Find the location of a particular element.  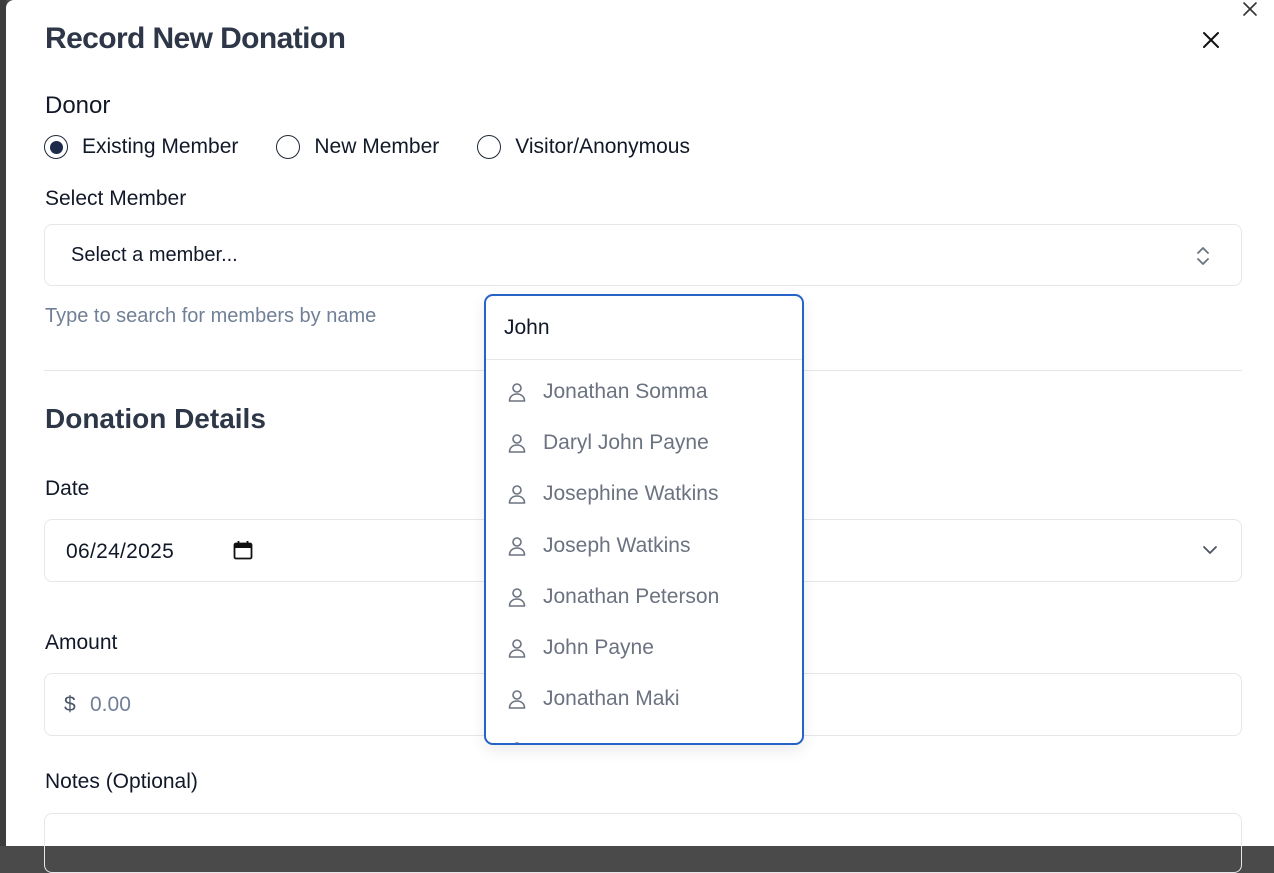

radio-button-checked is located at coordinates (56, 147).